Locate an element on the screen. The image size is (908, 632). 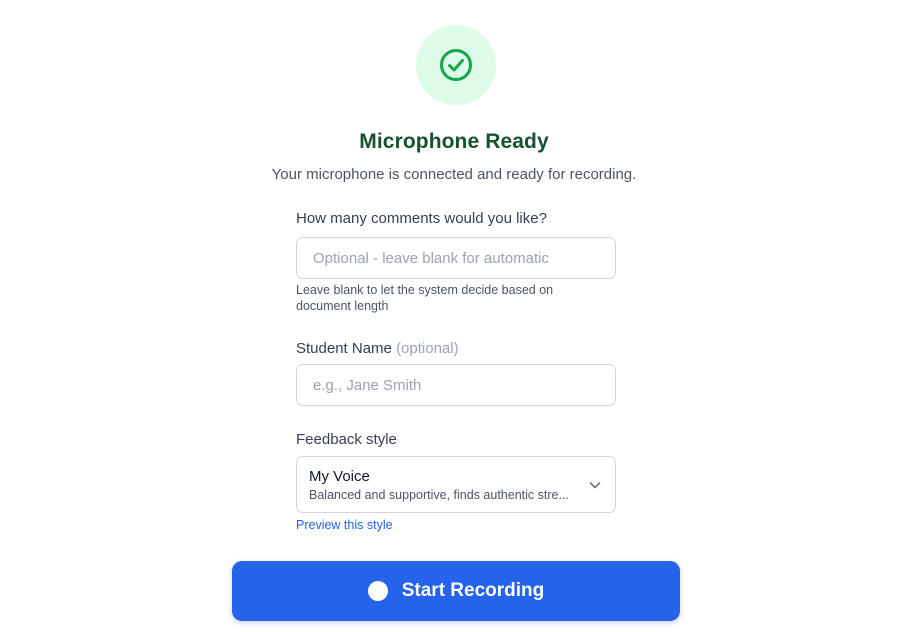
comments-count-label: How many comments would you like? is located at coordinates (421, 218).